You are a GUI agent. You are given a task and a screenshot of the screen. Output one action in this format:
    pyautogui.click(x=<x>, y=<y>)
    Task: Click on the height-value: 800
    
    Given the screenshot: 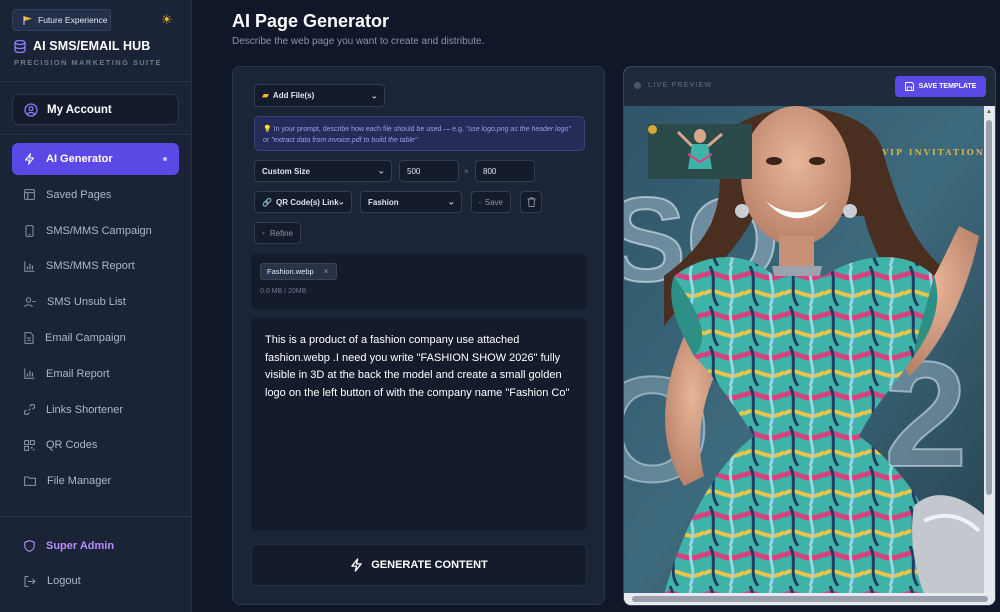 What is the action you would take?
    pyautogui.click(x=490, y=171)
    